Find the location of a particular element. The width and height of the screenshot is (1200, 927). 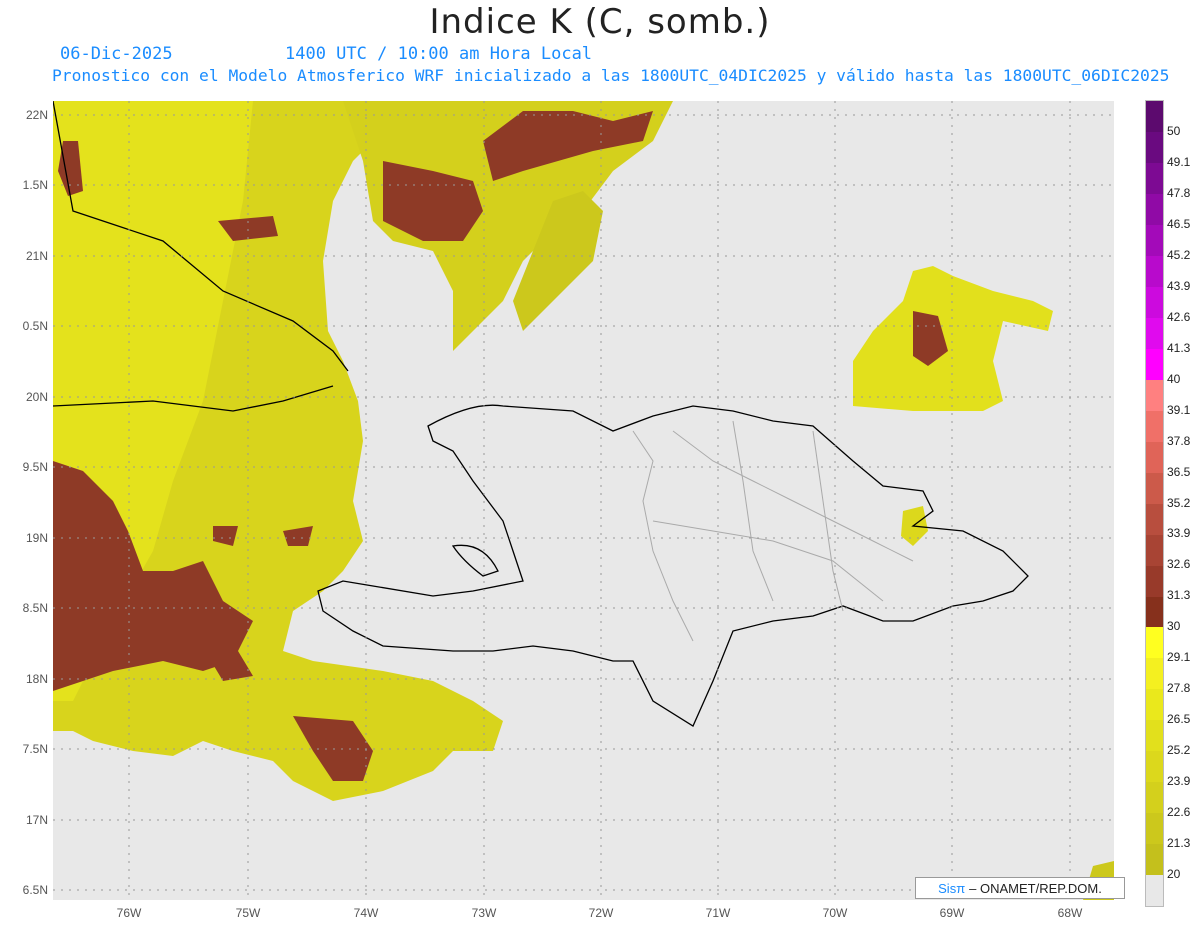

lon-label: 69W is located at coordinates (952, 913).